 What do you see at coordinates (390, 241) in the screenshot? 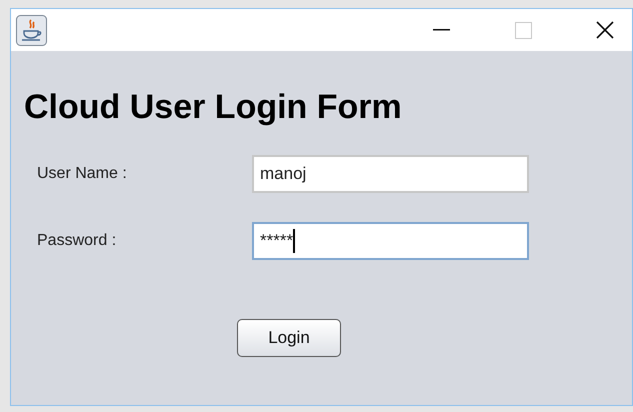
I see `text-field: *****` at bounding box center [390, 241].